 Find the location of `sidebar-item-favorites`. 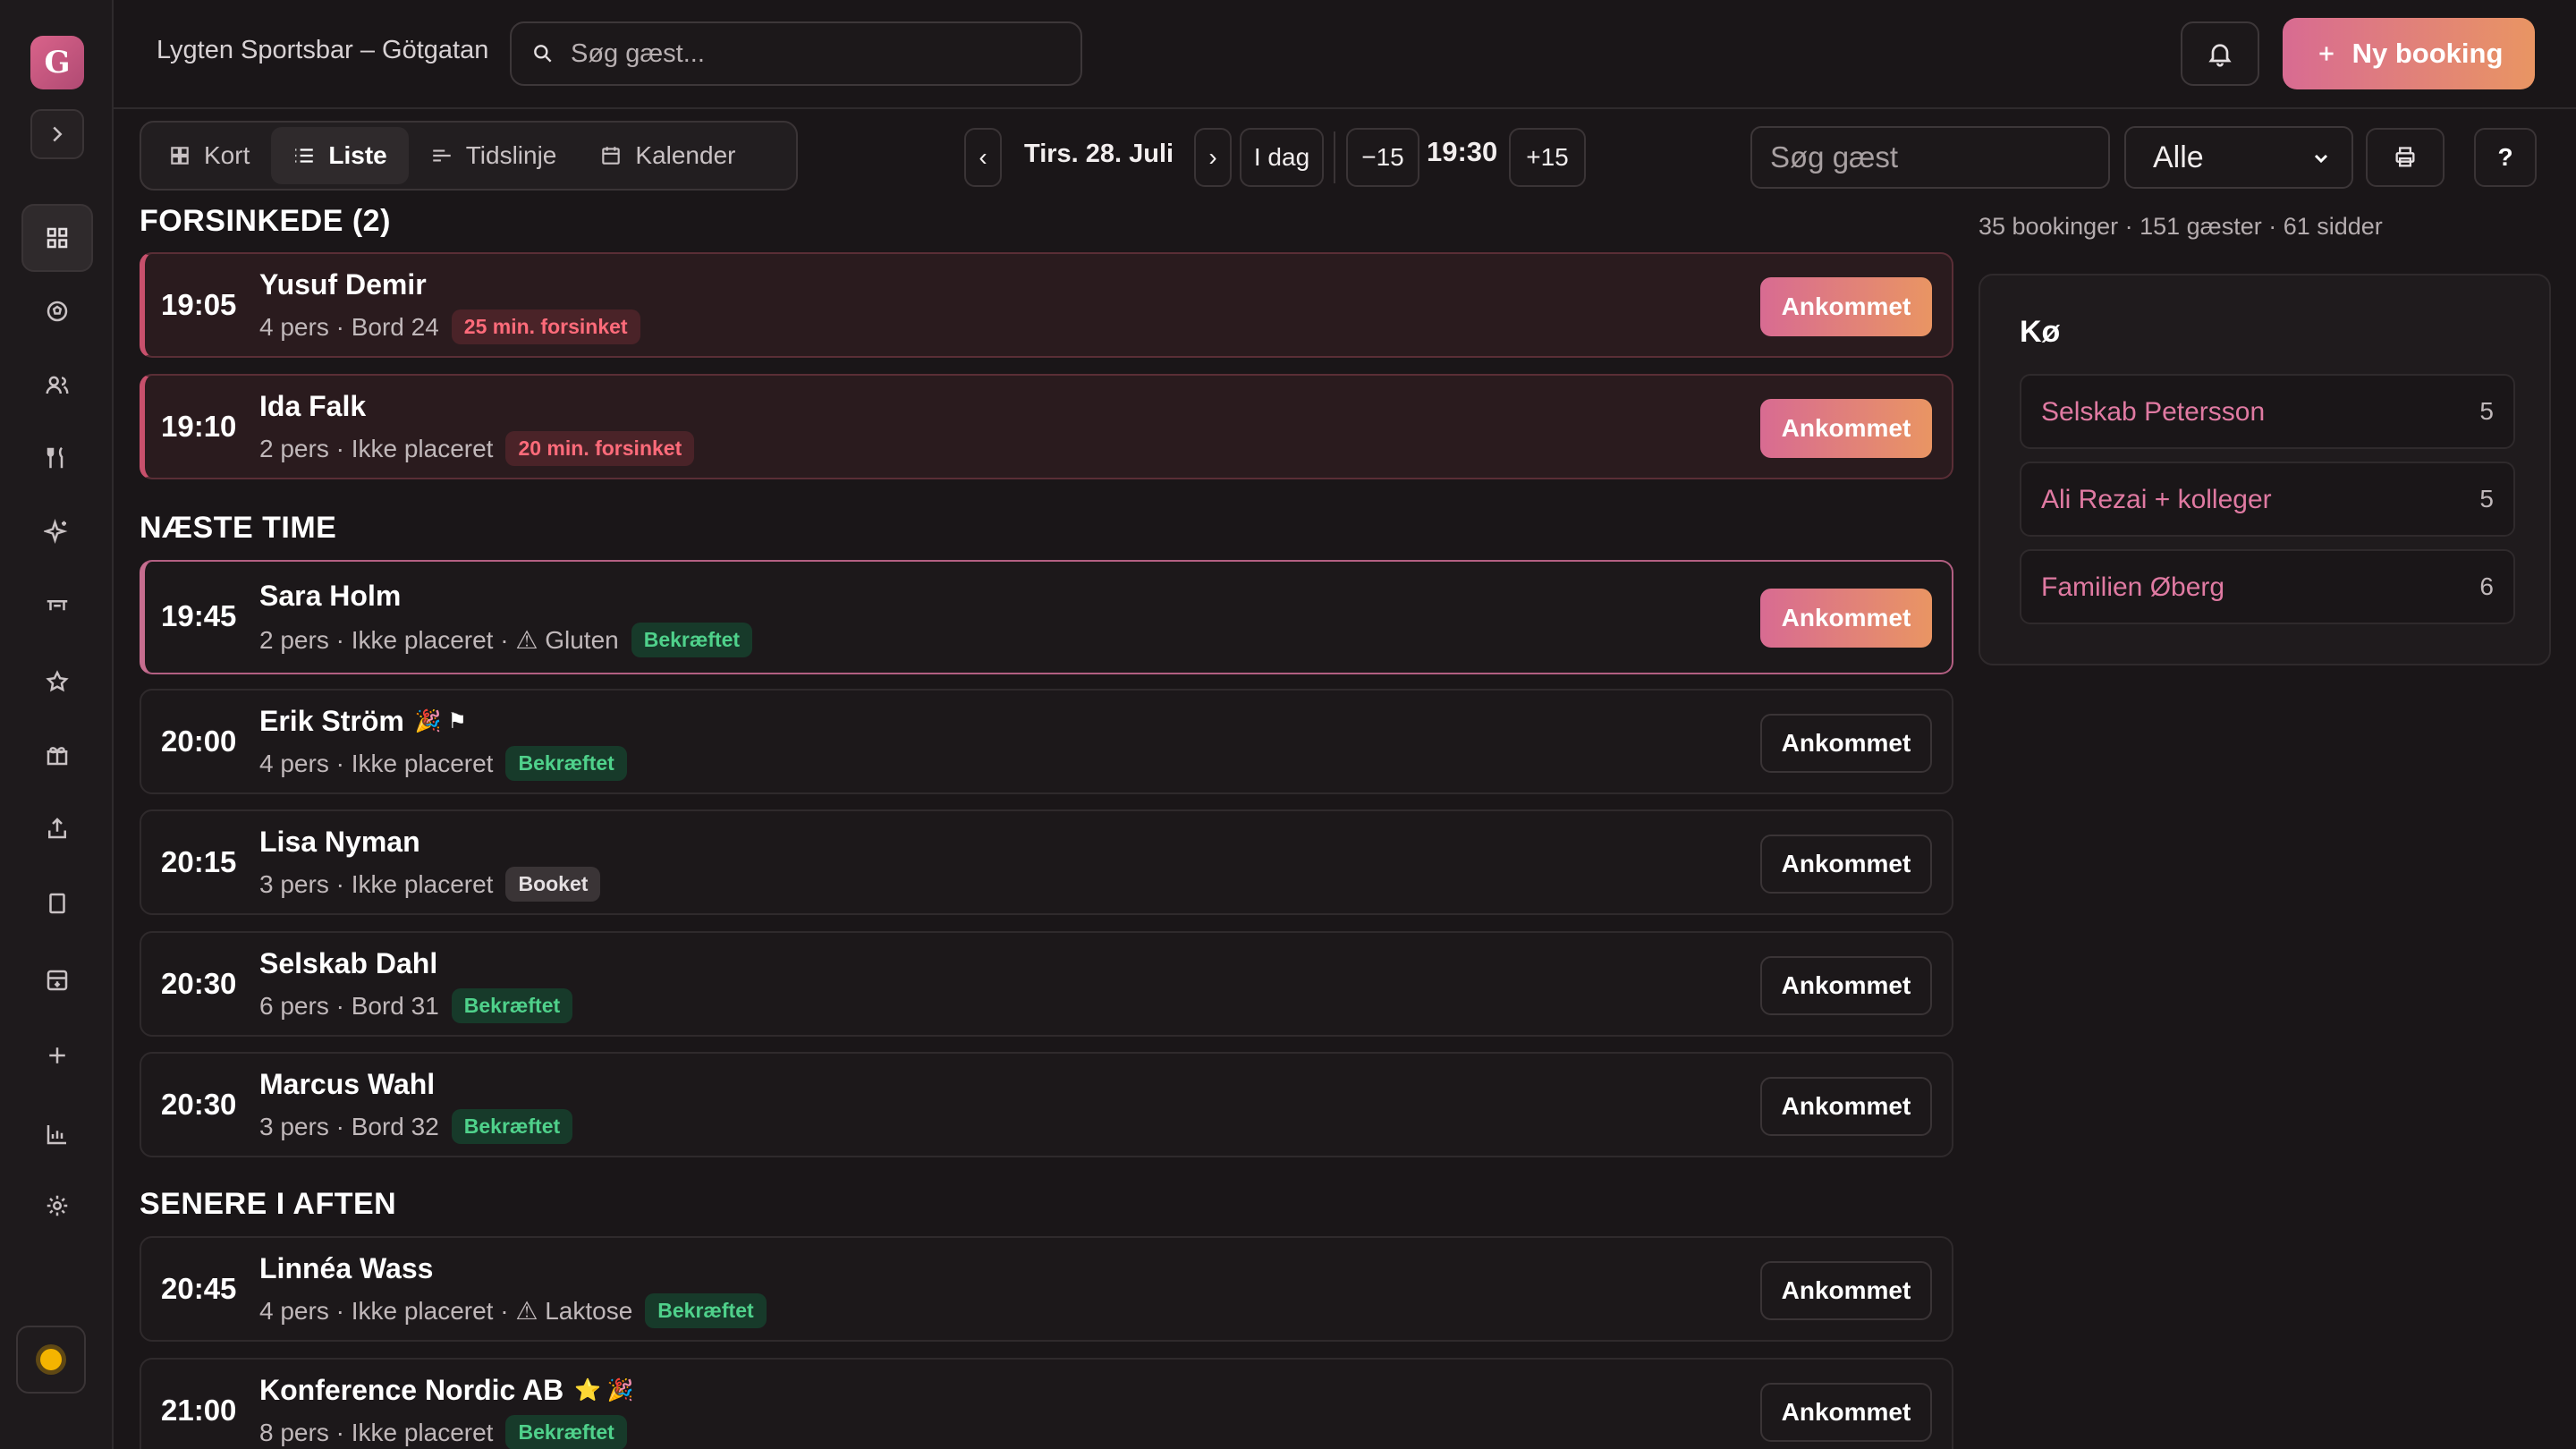

sidebar-item-favorites is located at coordinates (57, 682).